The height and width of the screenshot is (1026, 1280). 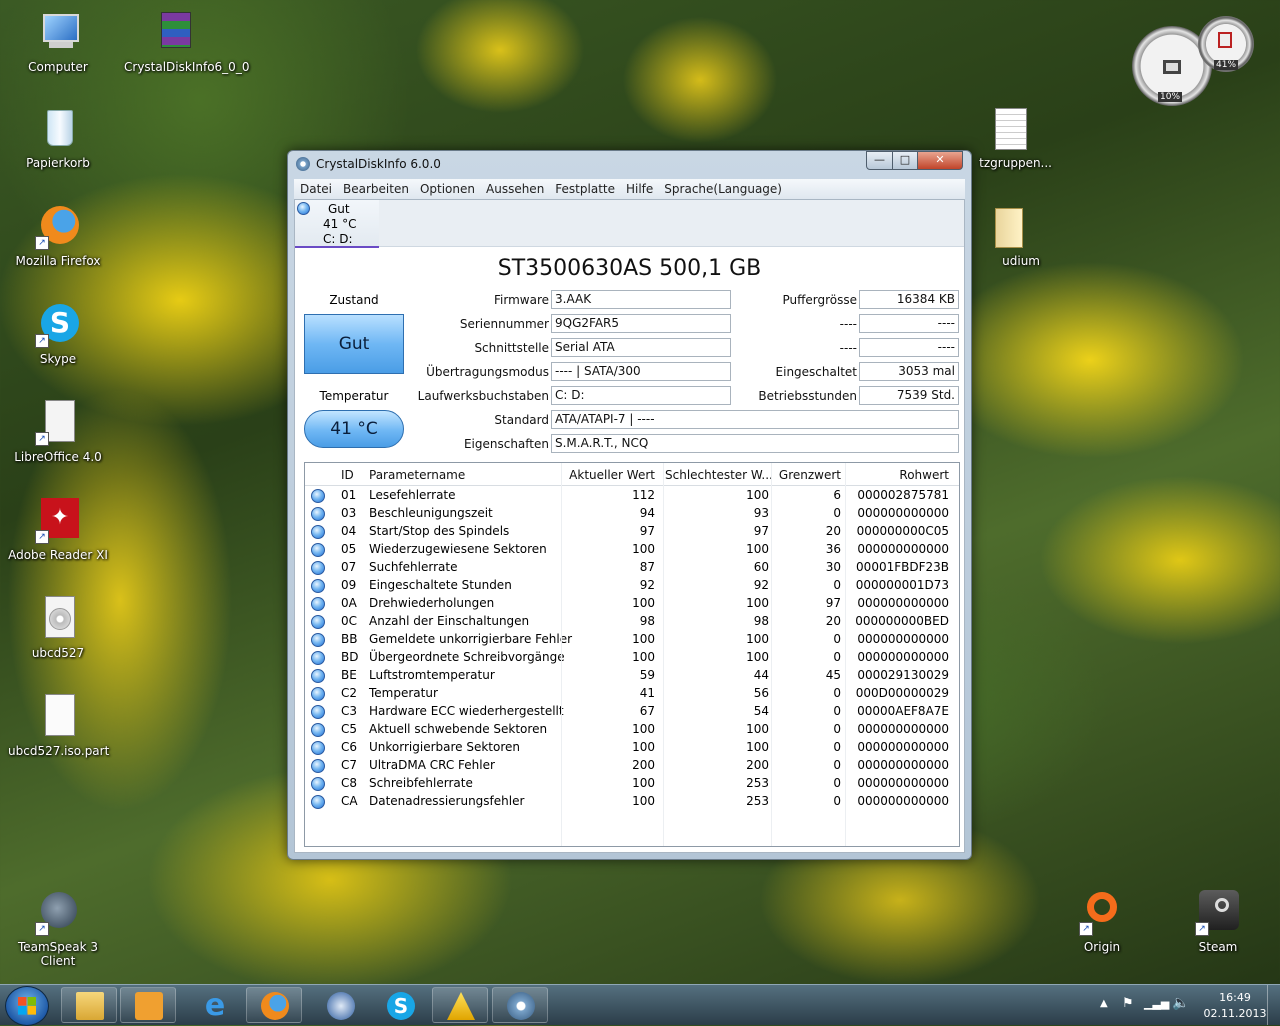 What do you see at coordinates (148, 1005) in the screenshot?
I see `taskbar-media-player-button` at bounding box center [148, 1005].